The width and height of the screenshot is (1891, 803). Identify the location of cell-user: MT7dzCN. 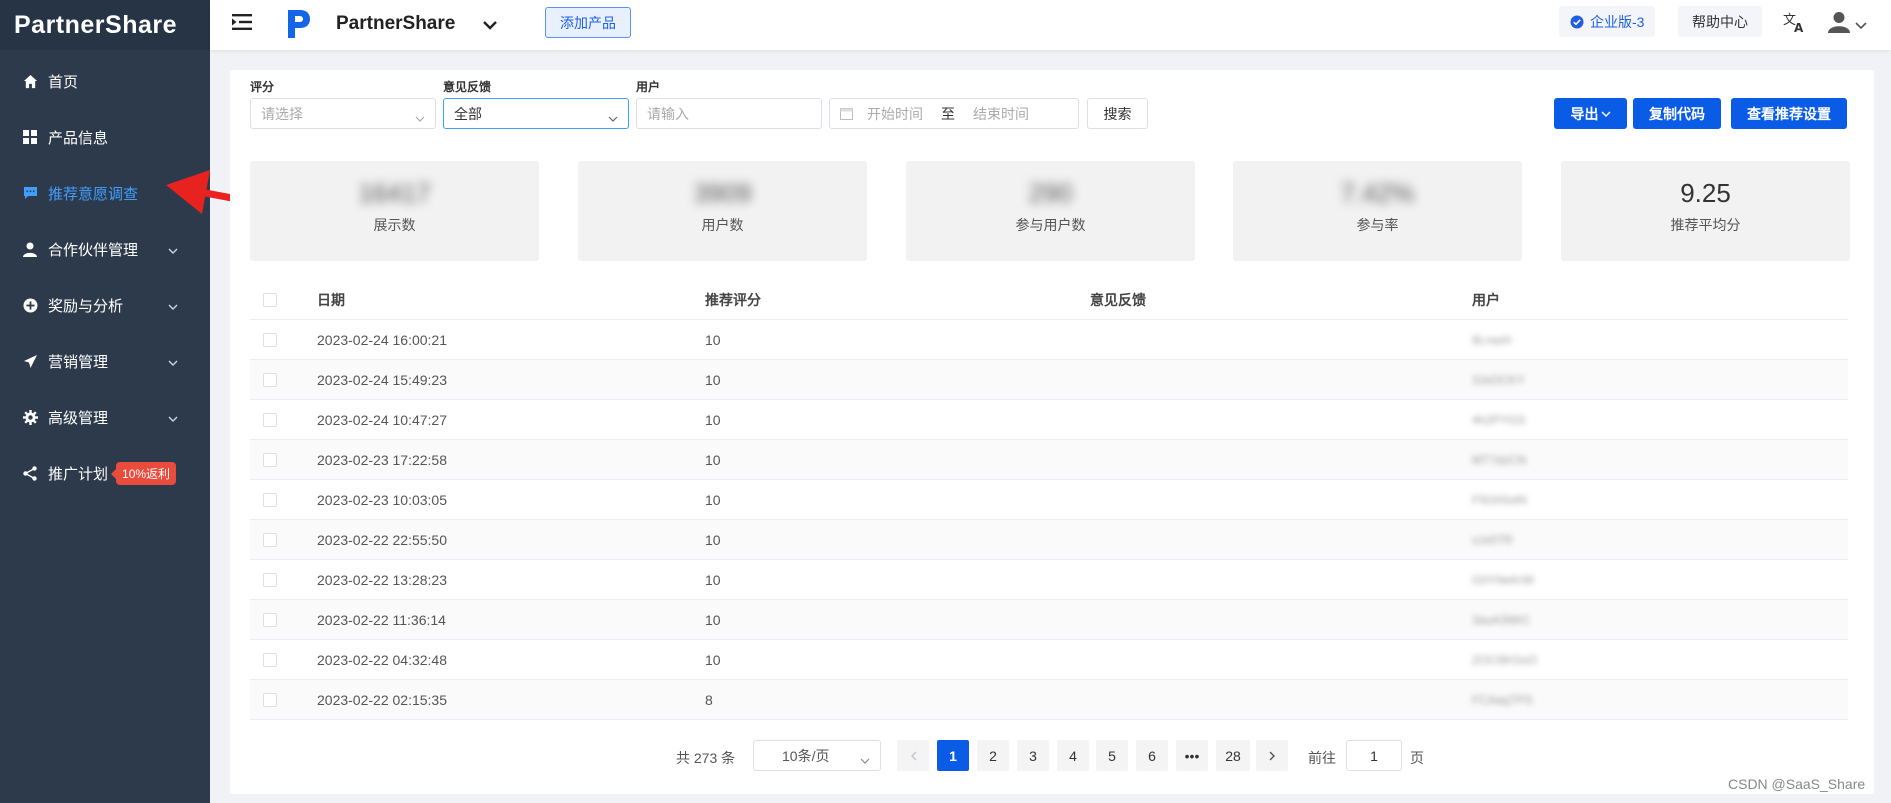
(1499, 459).